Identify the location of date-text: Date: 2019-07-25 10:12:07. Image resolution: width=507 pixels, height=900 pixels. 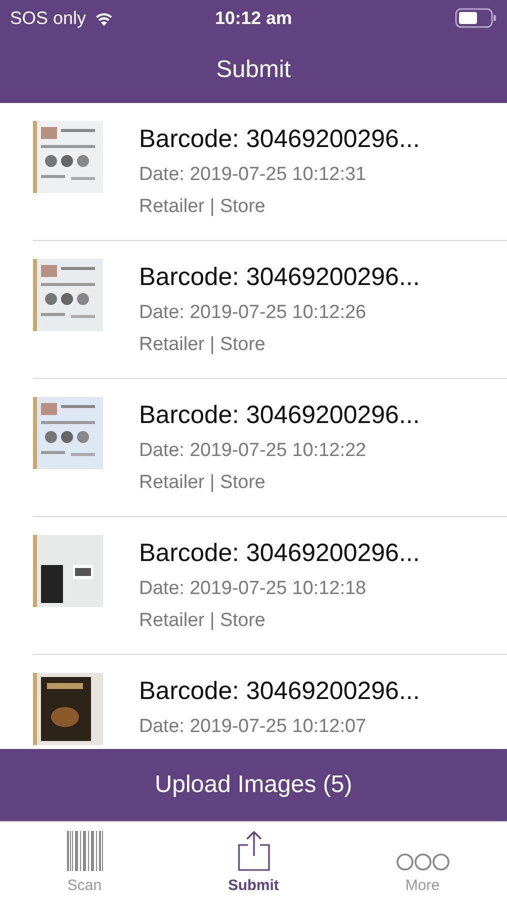
(253, 727).